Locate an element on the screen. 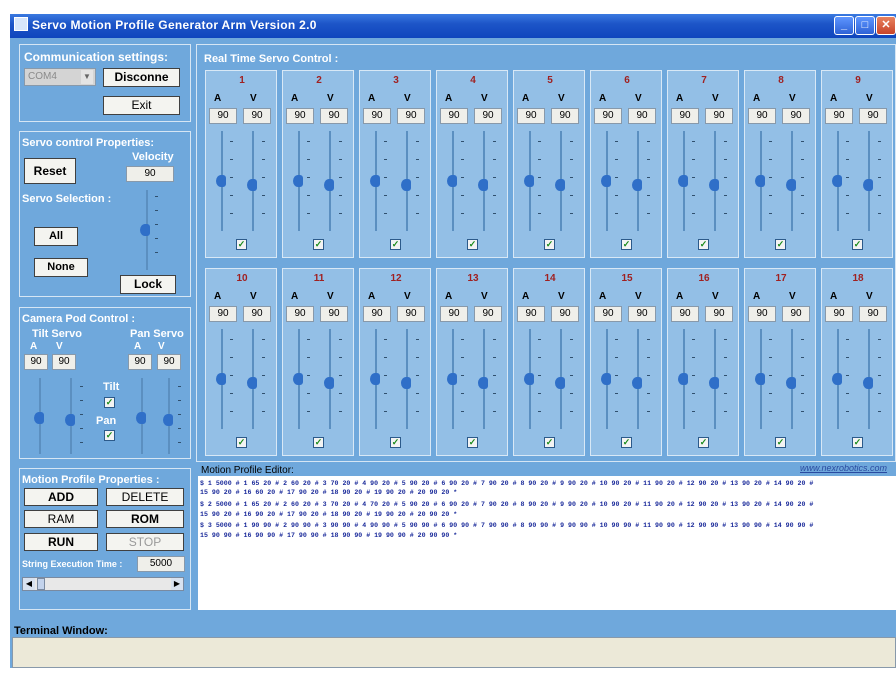 The width and height of the screenshot is (896, 680). scroll-left-icon: ◀ is located at coordinates (29, 584).